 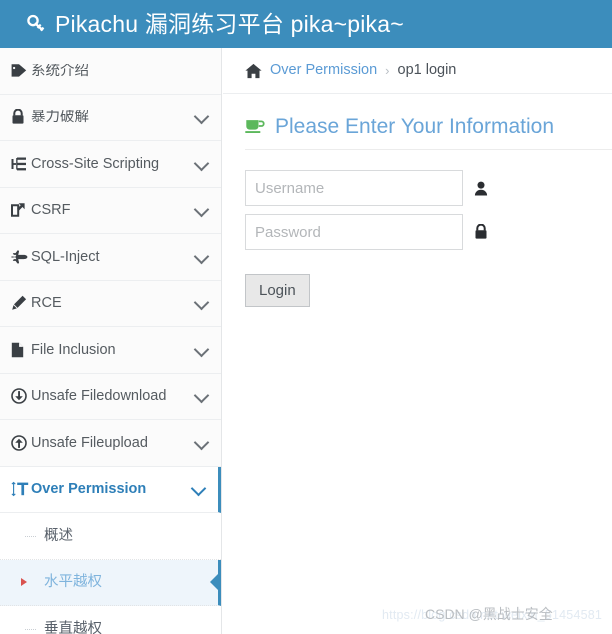 What do you see at coordinates (21, 164) in the screenshot?
I see `sitemap-icon` at bounding box center [21, 164].